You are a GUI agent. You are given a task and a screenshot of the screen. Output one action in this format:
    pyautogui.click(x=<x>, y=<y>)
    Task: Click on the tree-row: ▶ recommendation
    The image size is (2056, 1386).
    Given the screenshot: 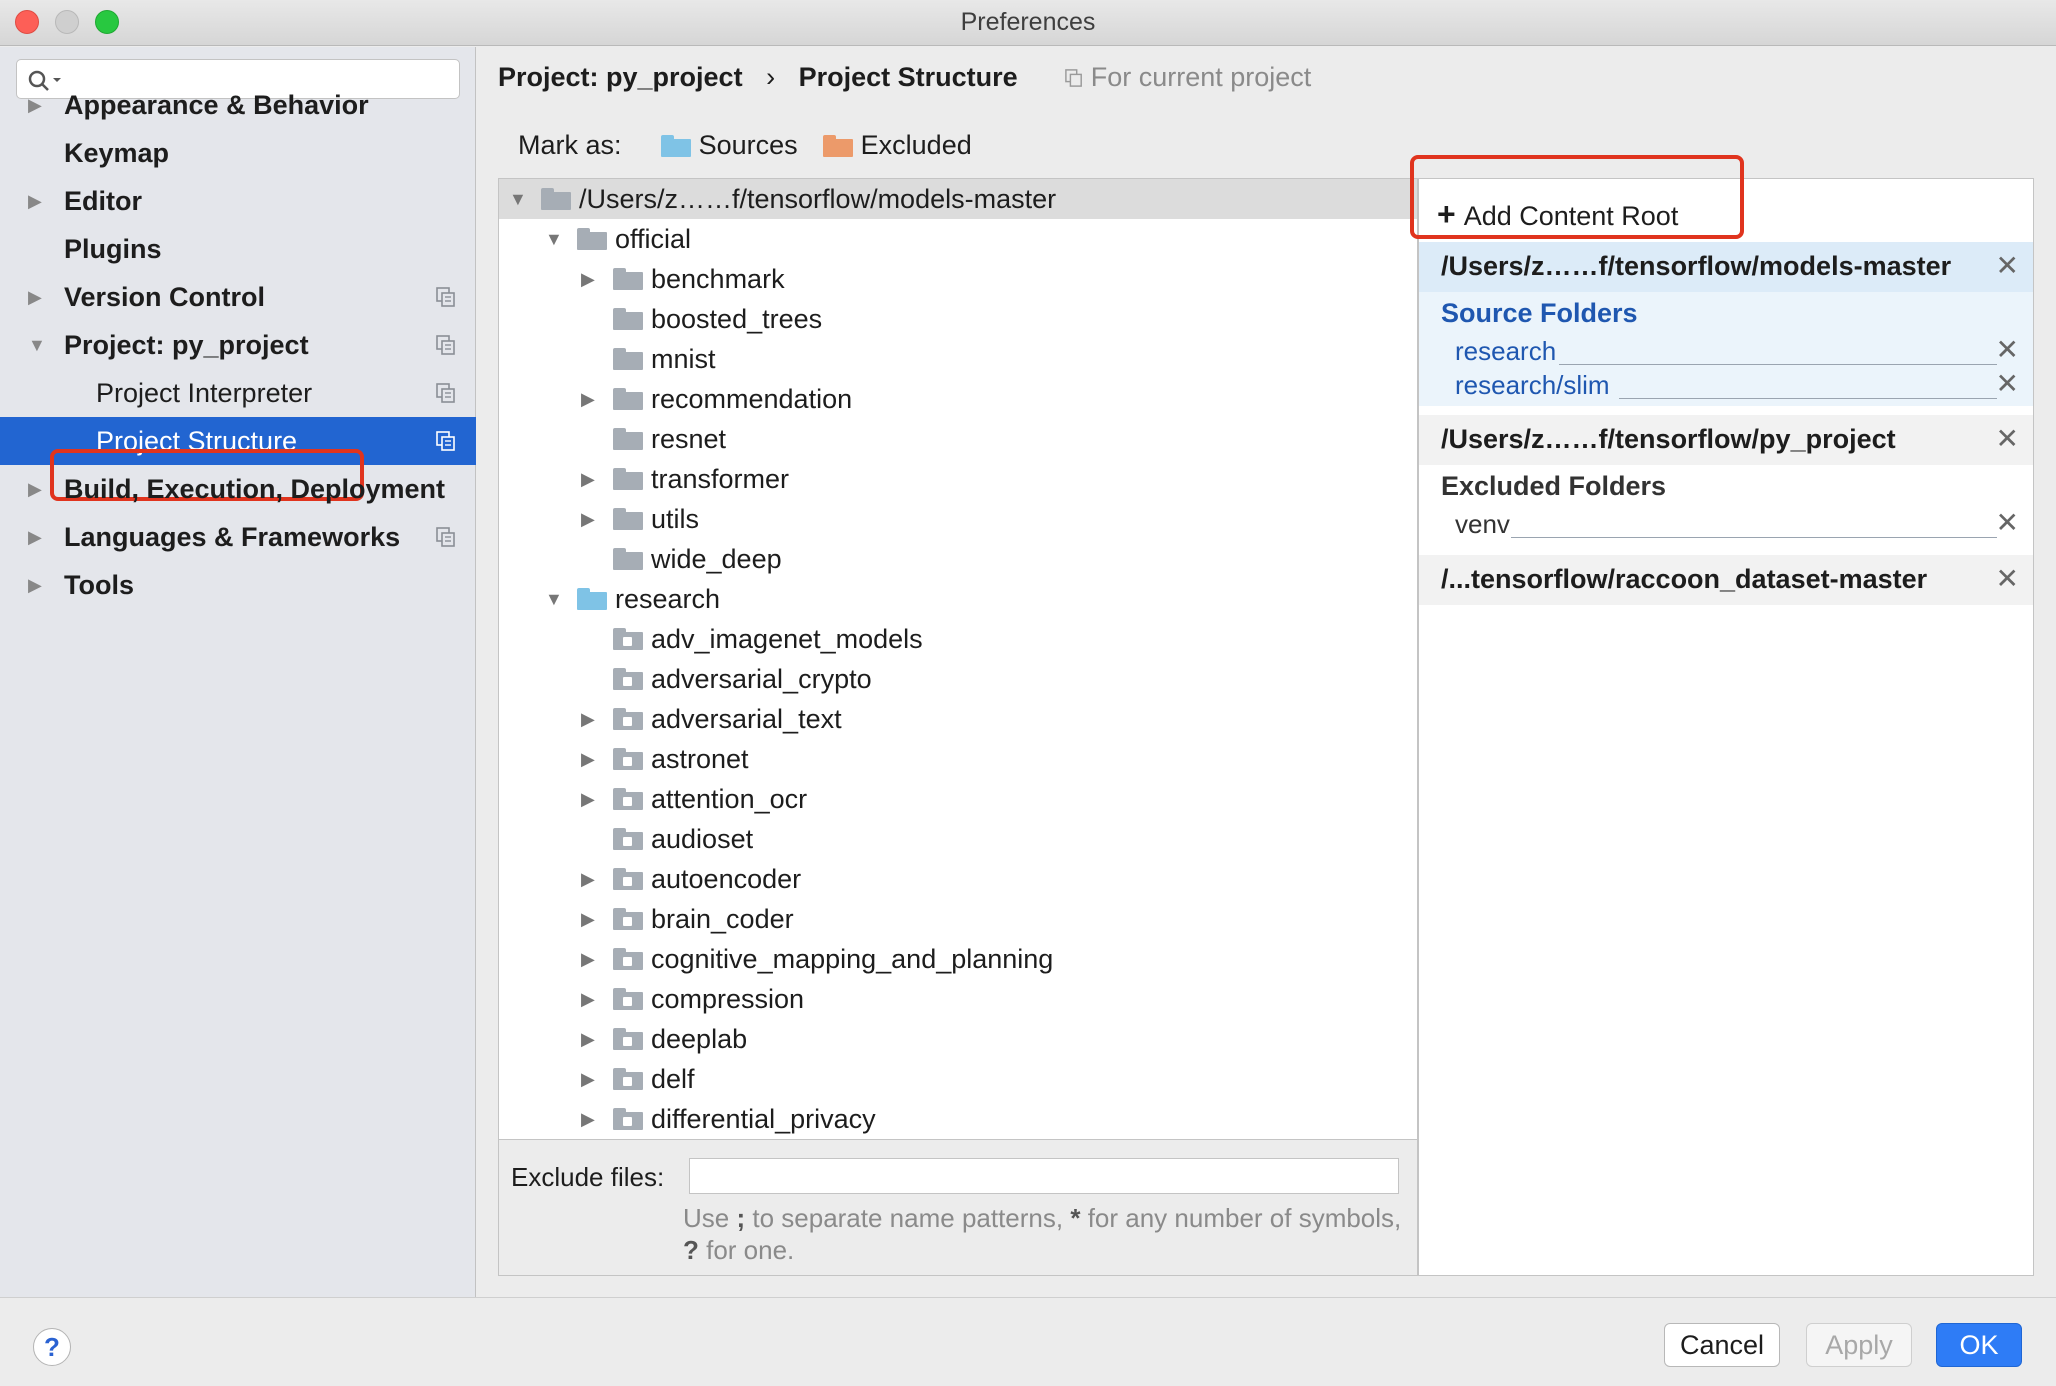 What is the action you would take?
    pyautogui.click(x=958, y=399)
    